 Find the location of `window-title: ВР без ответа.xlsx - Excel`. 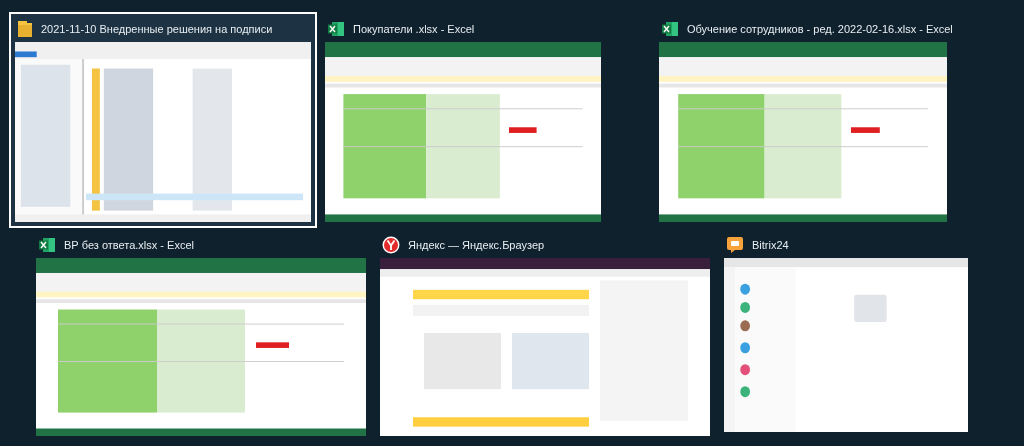

window-title: ВР без ответа.xlsx - Excel is located at coordinates (129, 245).